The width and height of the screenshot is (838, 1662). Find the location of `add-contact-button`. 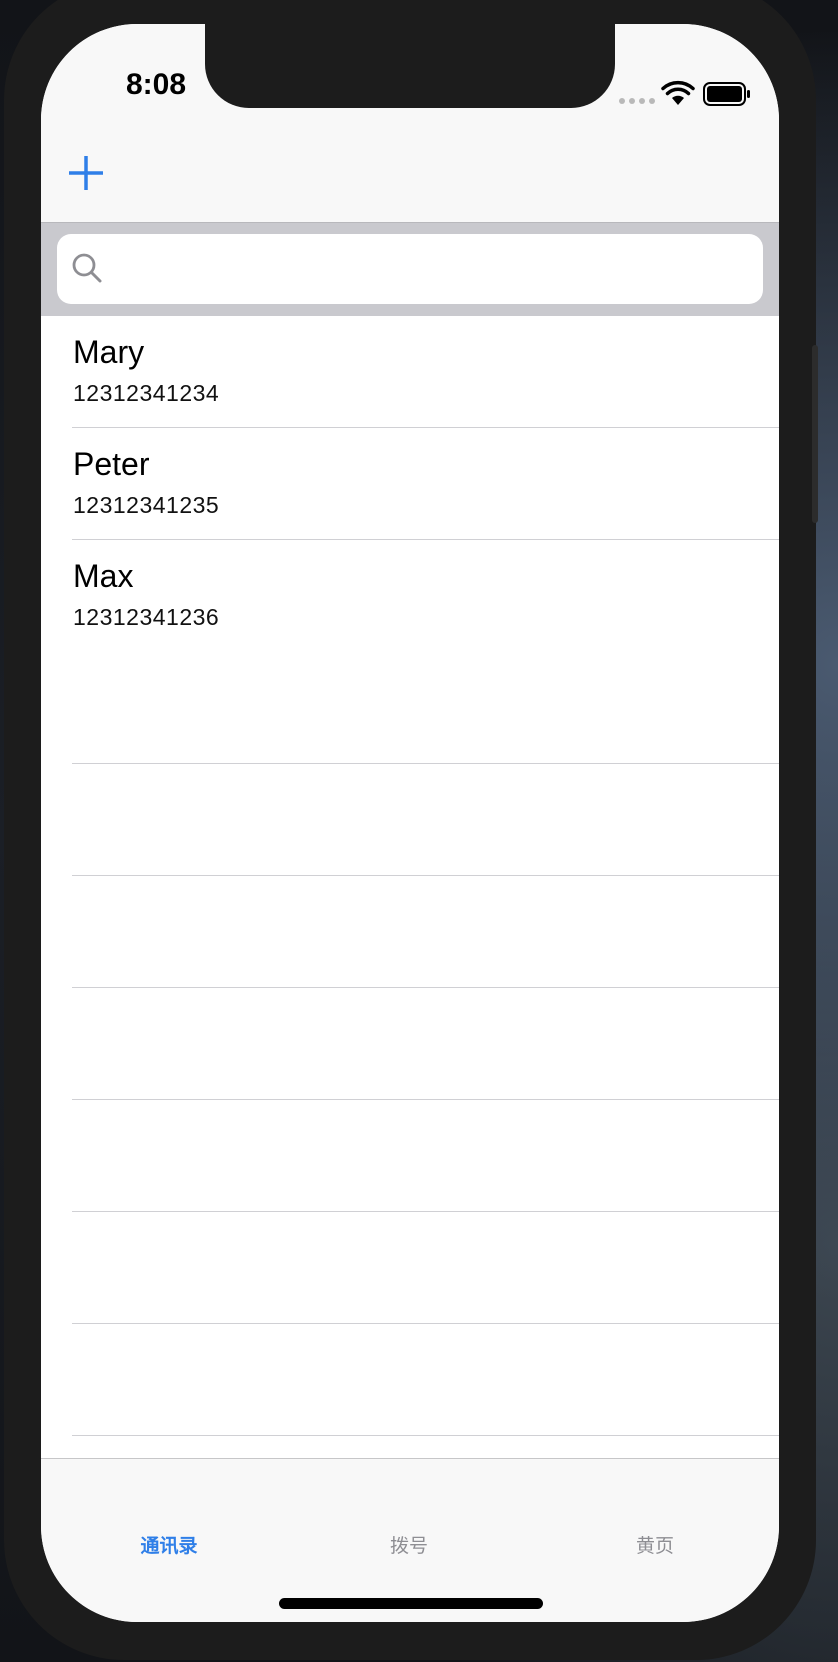

add-contact-button is located at coordinates (86, 173).